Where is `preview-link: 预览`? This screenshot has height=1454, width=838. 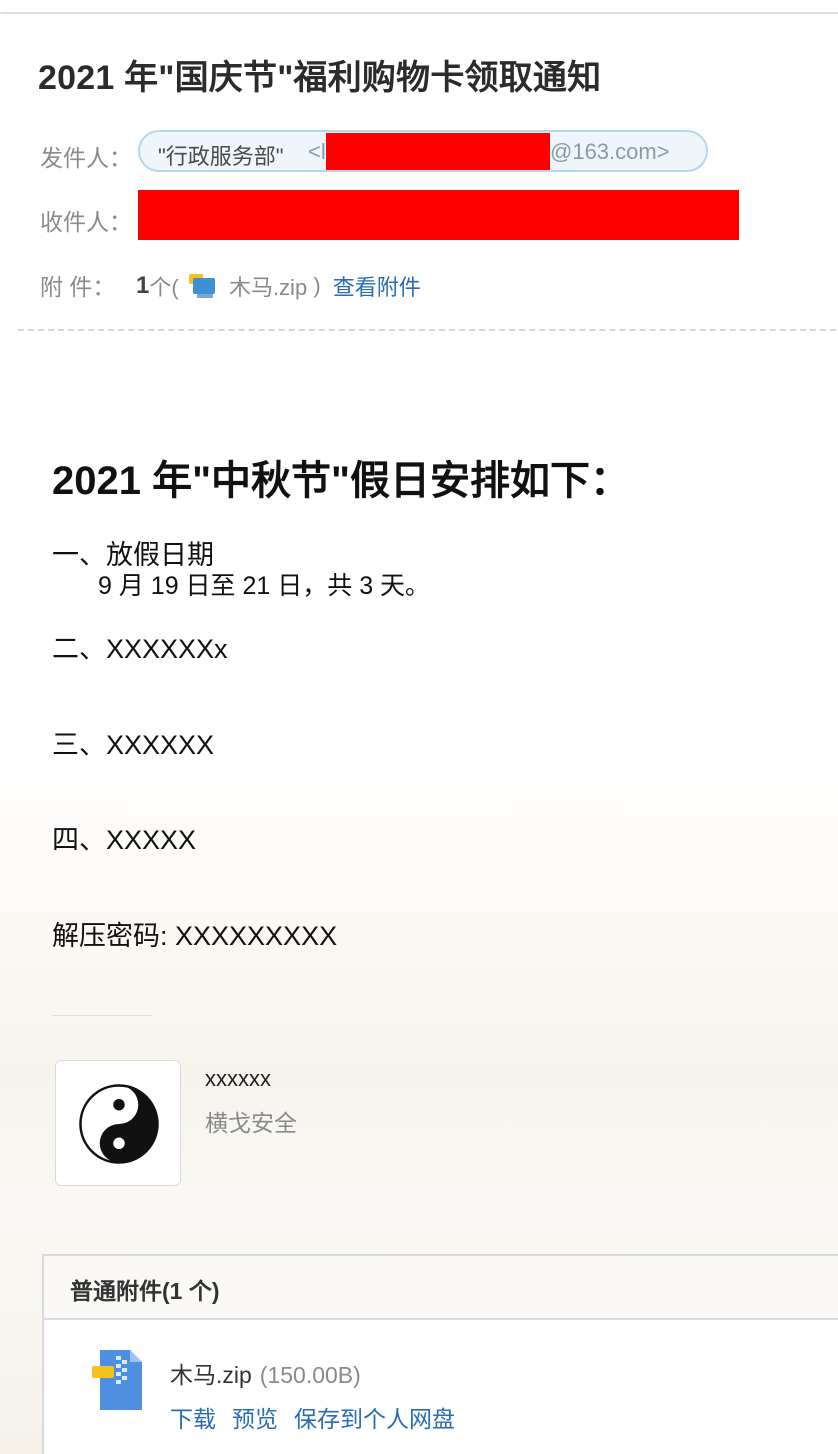
preview-link: 预览 is located at coordinates (255, 1419).